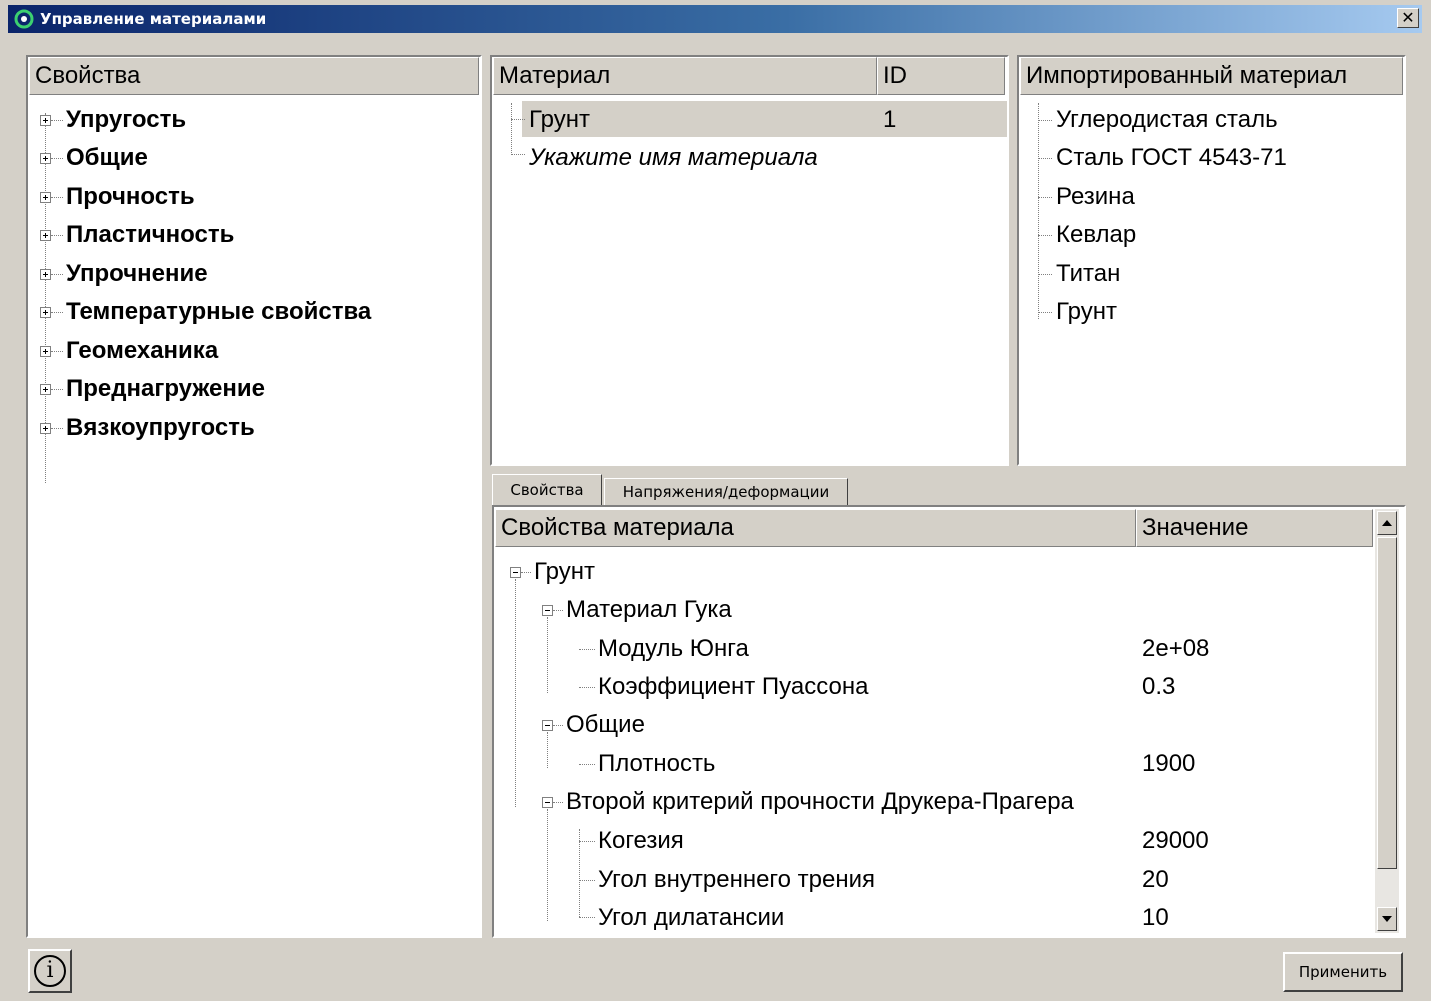 The height and width of the screenshot is (1001, 1431). Describe the element at coordinates (649, 610) in the screenshot. I see `tree-group-hooke: Материал Гука` at that location.